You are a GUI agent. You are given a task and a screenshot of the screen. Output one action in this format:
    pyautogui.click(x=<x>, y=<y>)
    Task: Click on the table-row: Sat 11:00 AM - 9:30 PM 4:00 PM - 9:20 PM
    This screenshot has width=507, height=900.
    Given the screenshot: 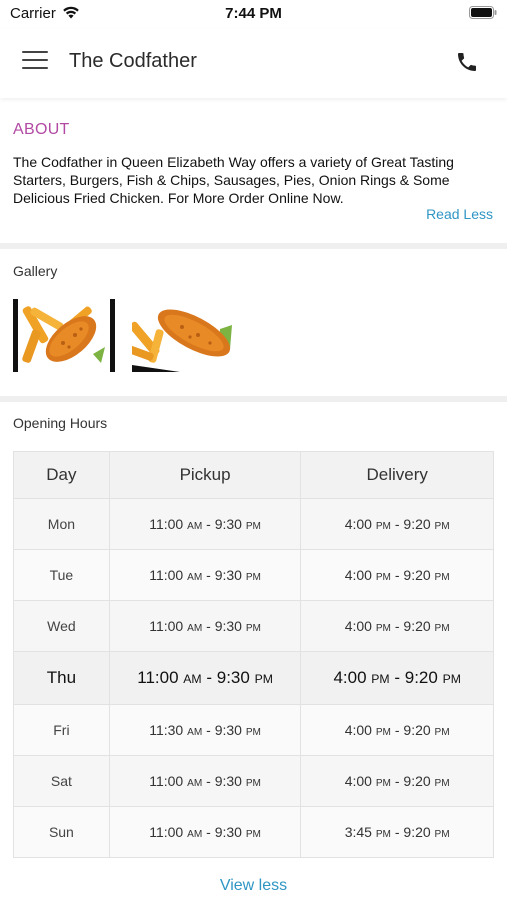 What is the action you would take?
    pyautogui.click(x=253, y=781)
    